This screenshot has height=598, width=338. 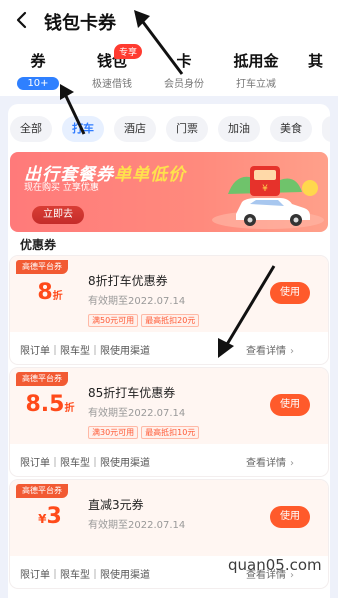 I want to click on view-details-link: 查看详情 ›, so click(x=270, y=461).